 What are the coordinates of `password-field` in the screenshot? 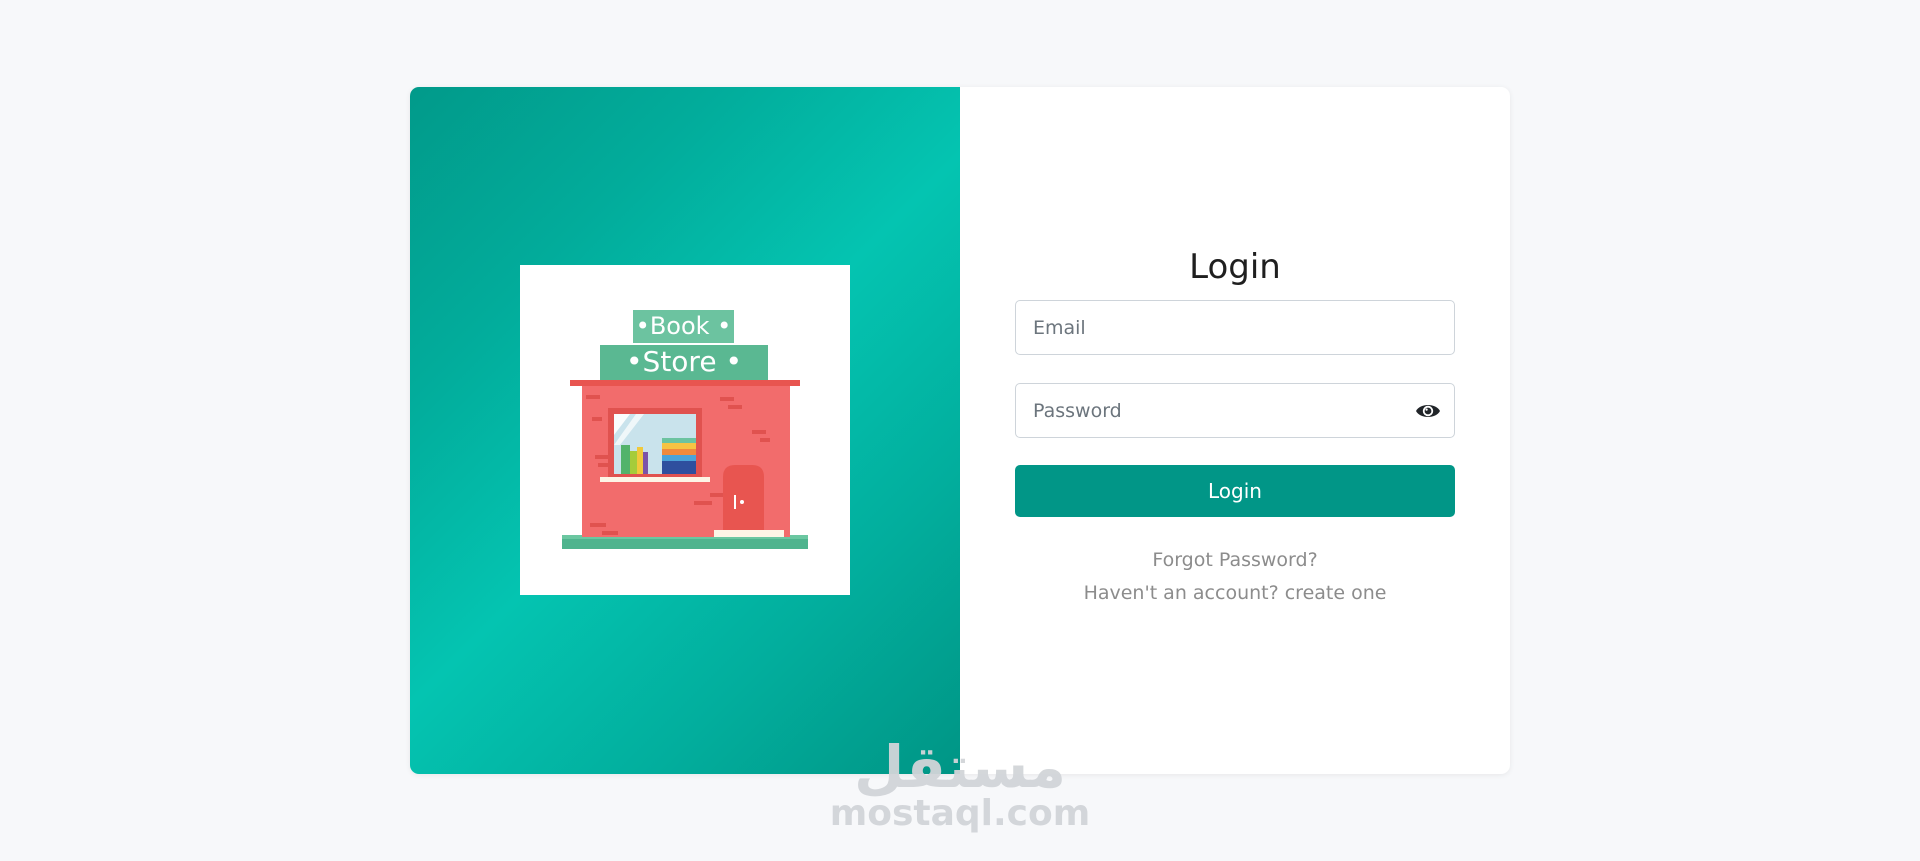 It's located at (1235, 410).